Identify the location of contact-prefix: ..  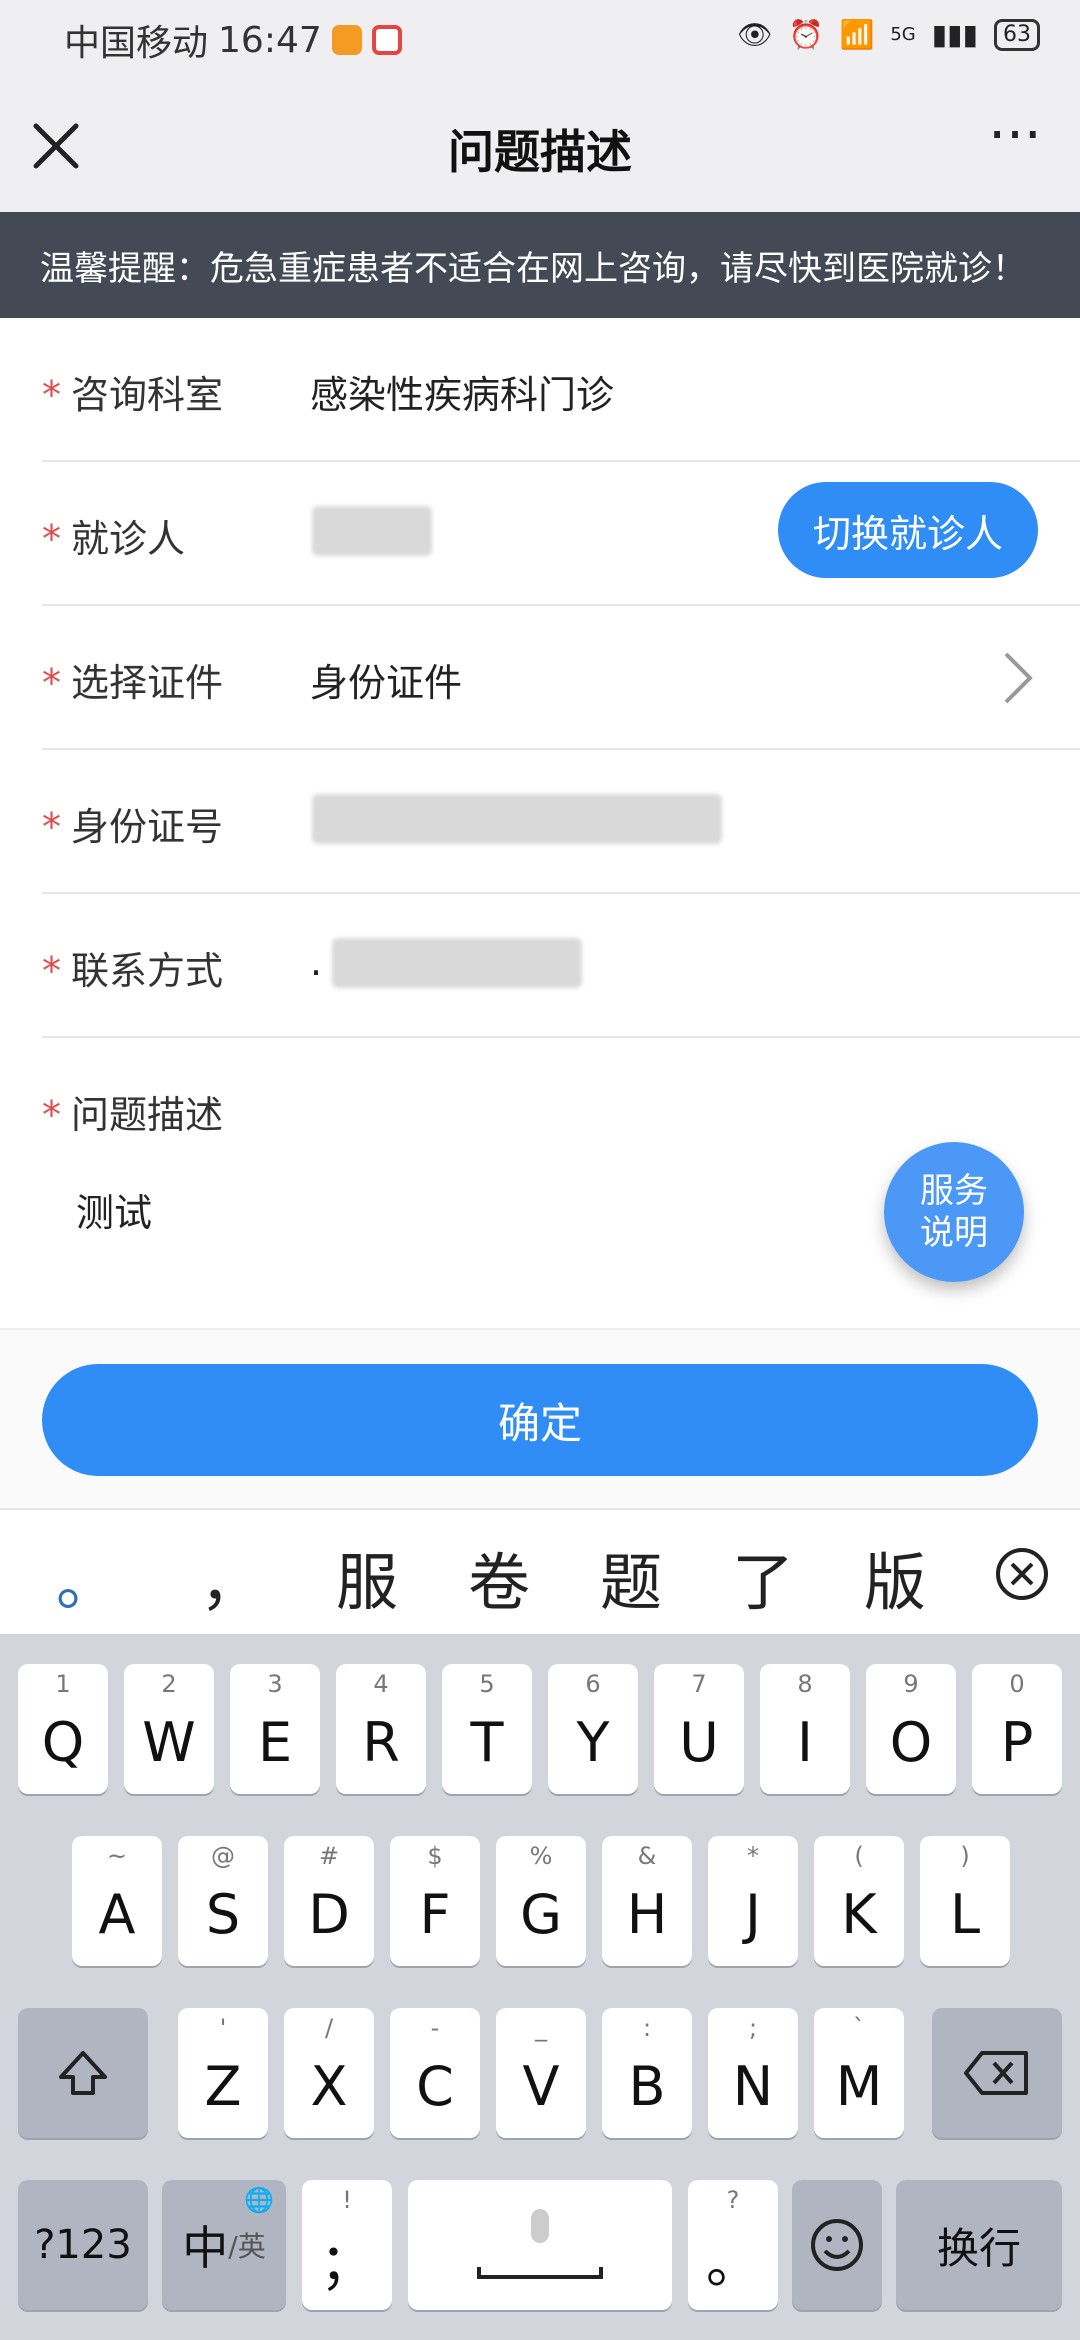
(316, 962).